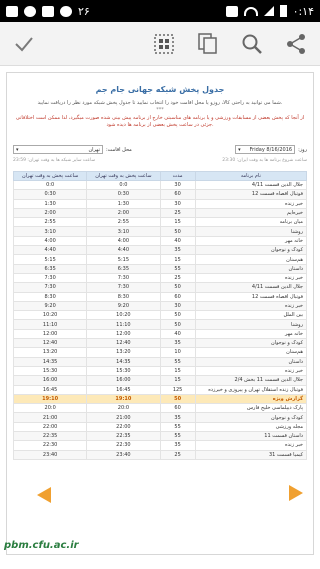 The image size is (320, 569). I want to click on copy-button, so click(208, 44).